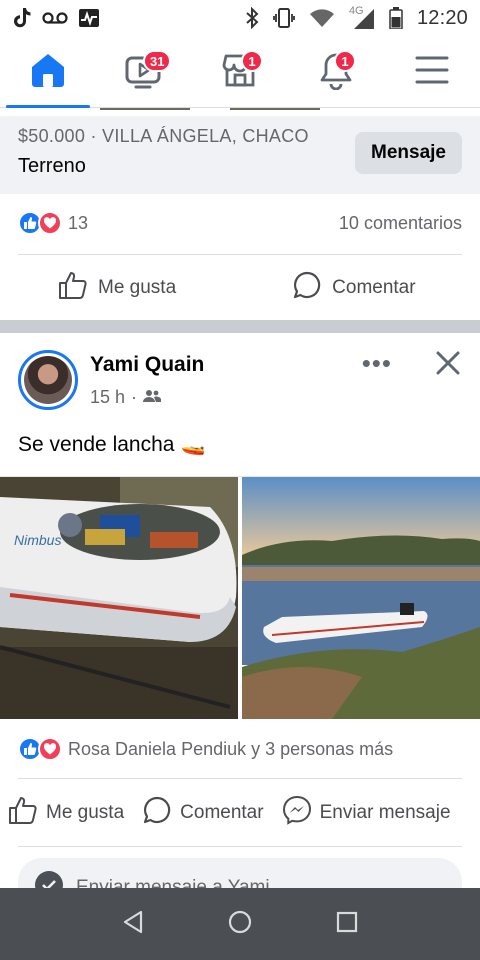  I want to click on close-icon, so click(448, 365).